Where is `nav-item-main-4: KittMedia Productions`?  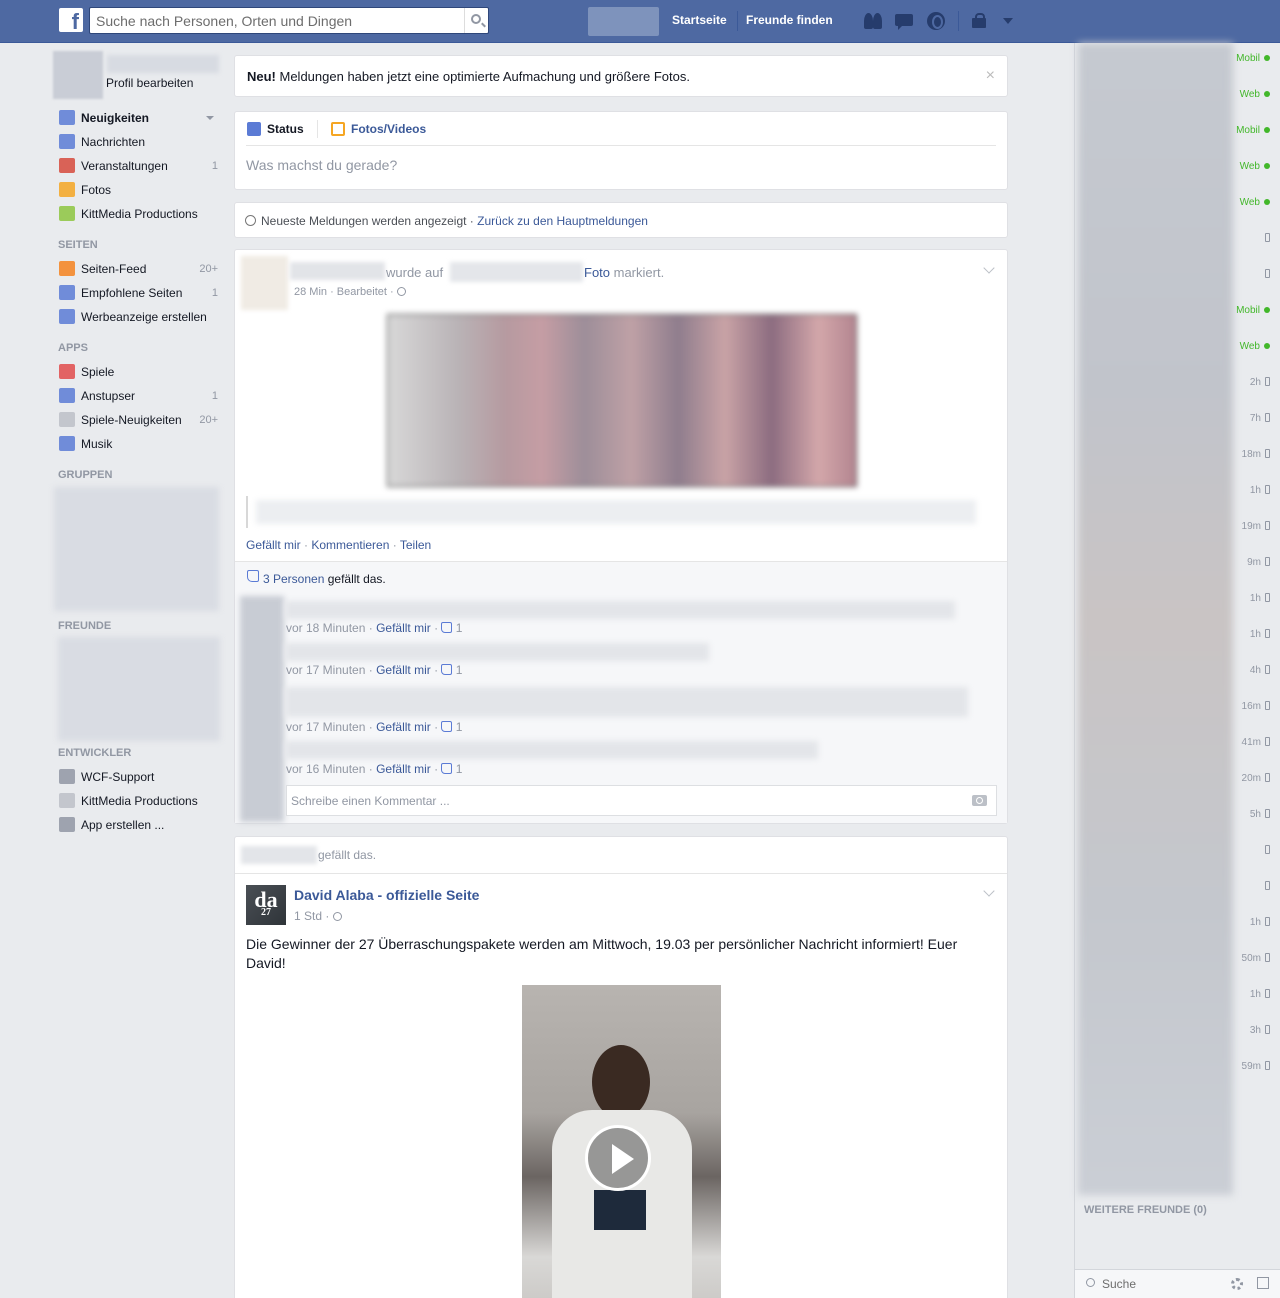 nav-item-main-4: KittMedia Productions is located at coordinates (138, 214).